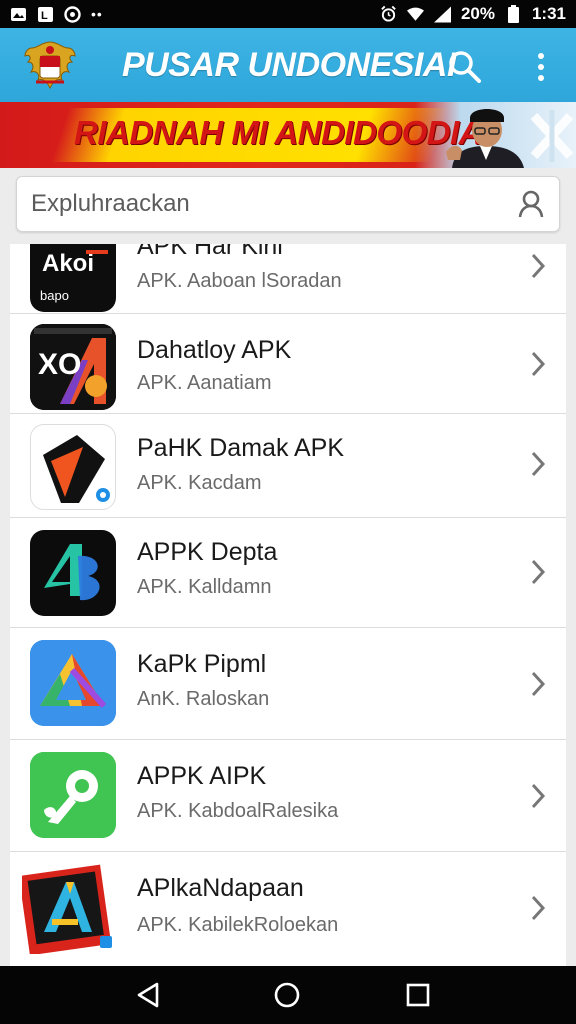 This screenshot has width=576, height=1024. What do you see at coordinates (73, 683) in the screenshot?
I see `app-icon-kapk` at bounding box center [73, 683].